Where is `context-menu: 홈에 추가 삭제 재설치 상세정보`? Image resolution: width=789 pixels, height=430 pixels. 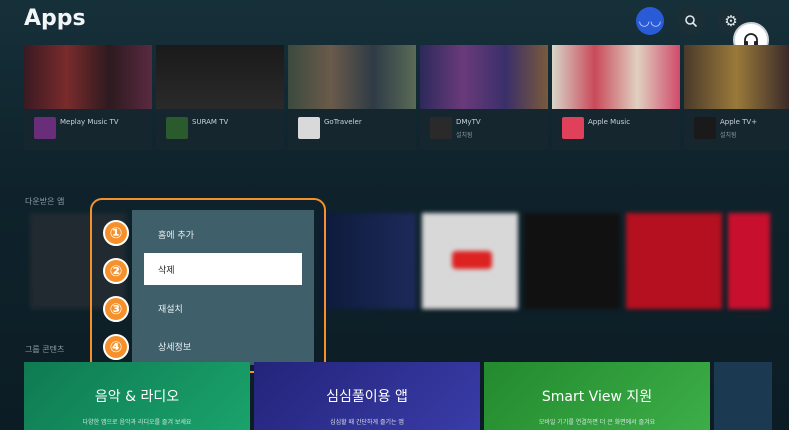
context-menu: 홈에 추가 삭제 재설치 상세정보 is located at coordinates (223, 287).